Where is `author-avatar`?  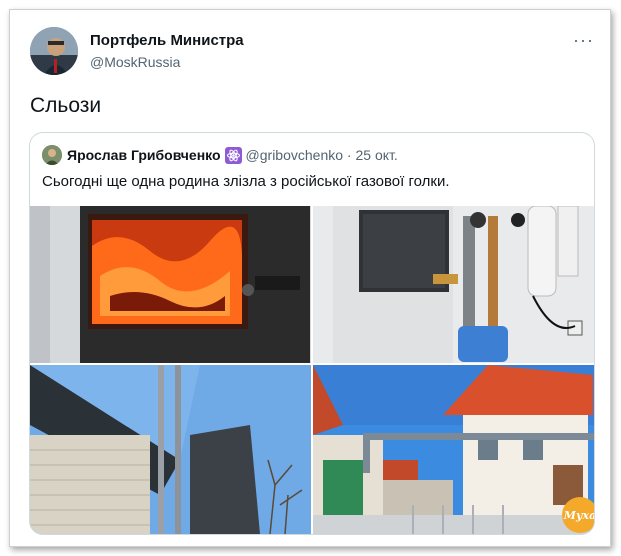 author-avatar is located at coordinates (54, 51).